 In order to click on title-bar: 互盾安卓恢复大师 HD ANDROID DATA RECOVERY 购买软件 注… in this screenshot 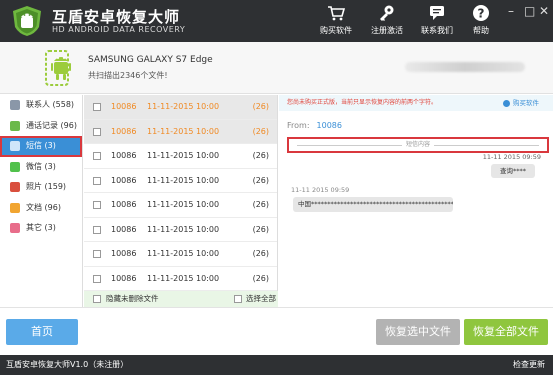, I will do `click(276, 21)`.